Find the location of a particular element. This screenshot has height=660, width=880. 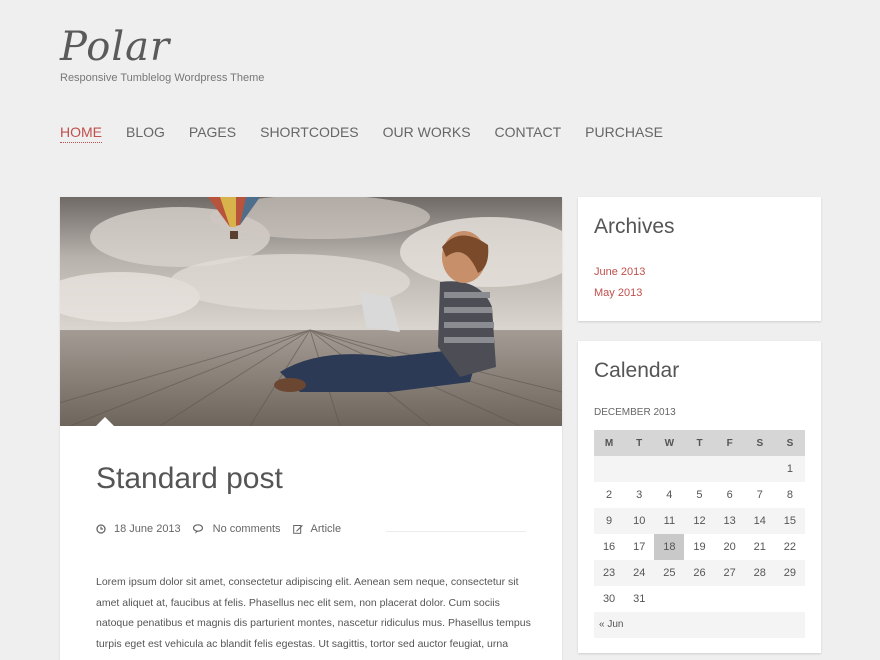

archive-link-june-2013: June 2013 is located at coordinates (619, 272).